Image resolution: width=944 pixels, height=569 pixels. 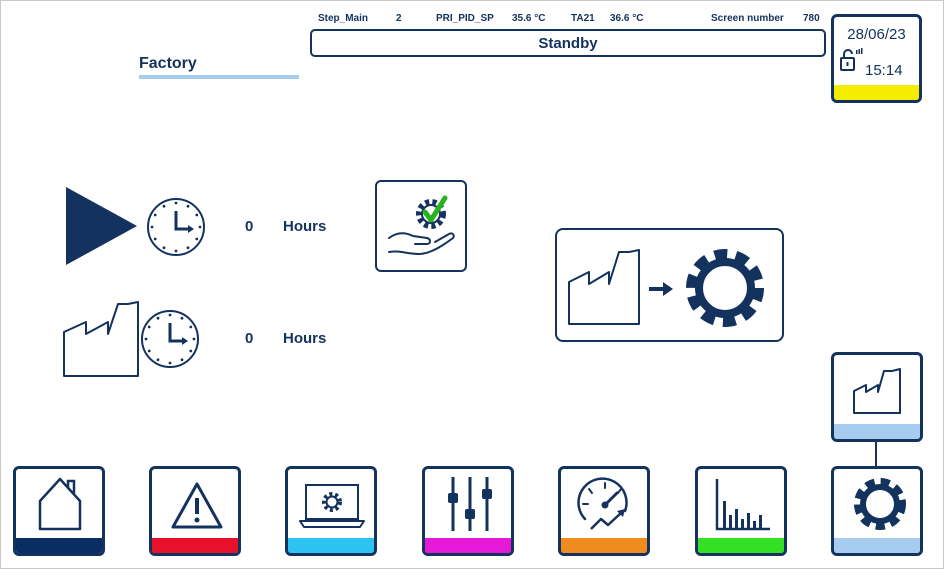 What do you see at coordinates (876, 454) in the screenshot?
I see `tile-connector` at bounding box center [876, 454].